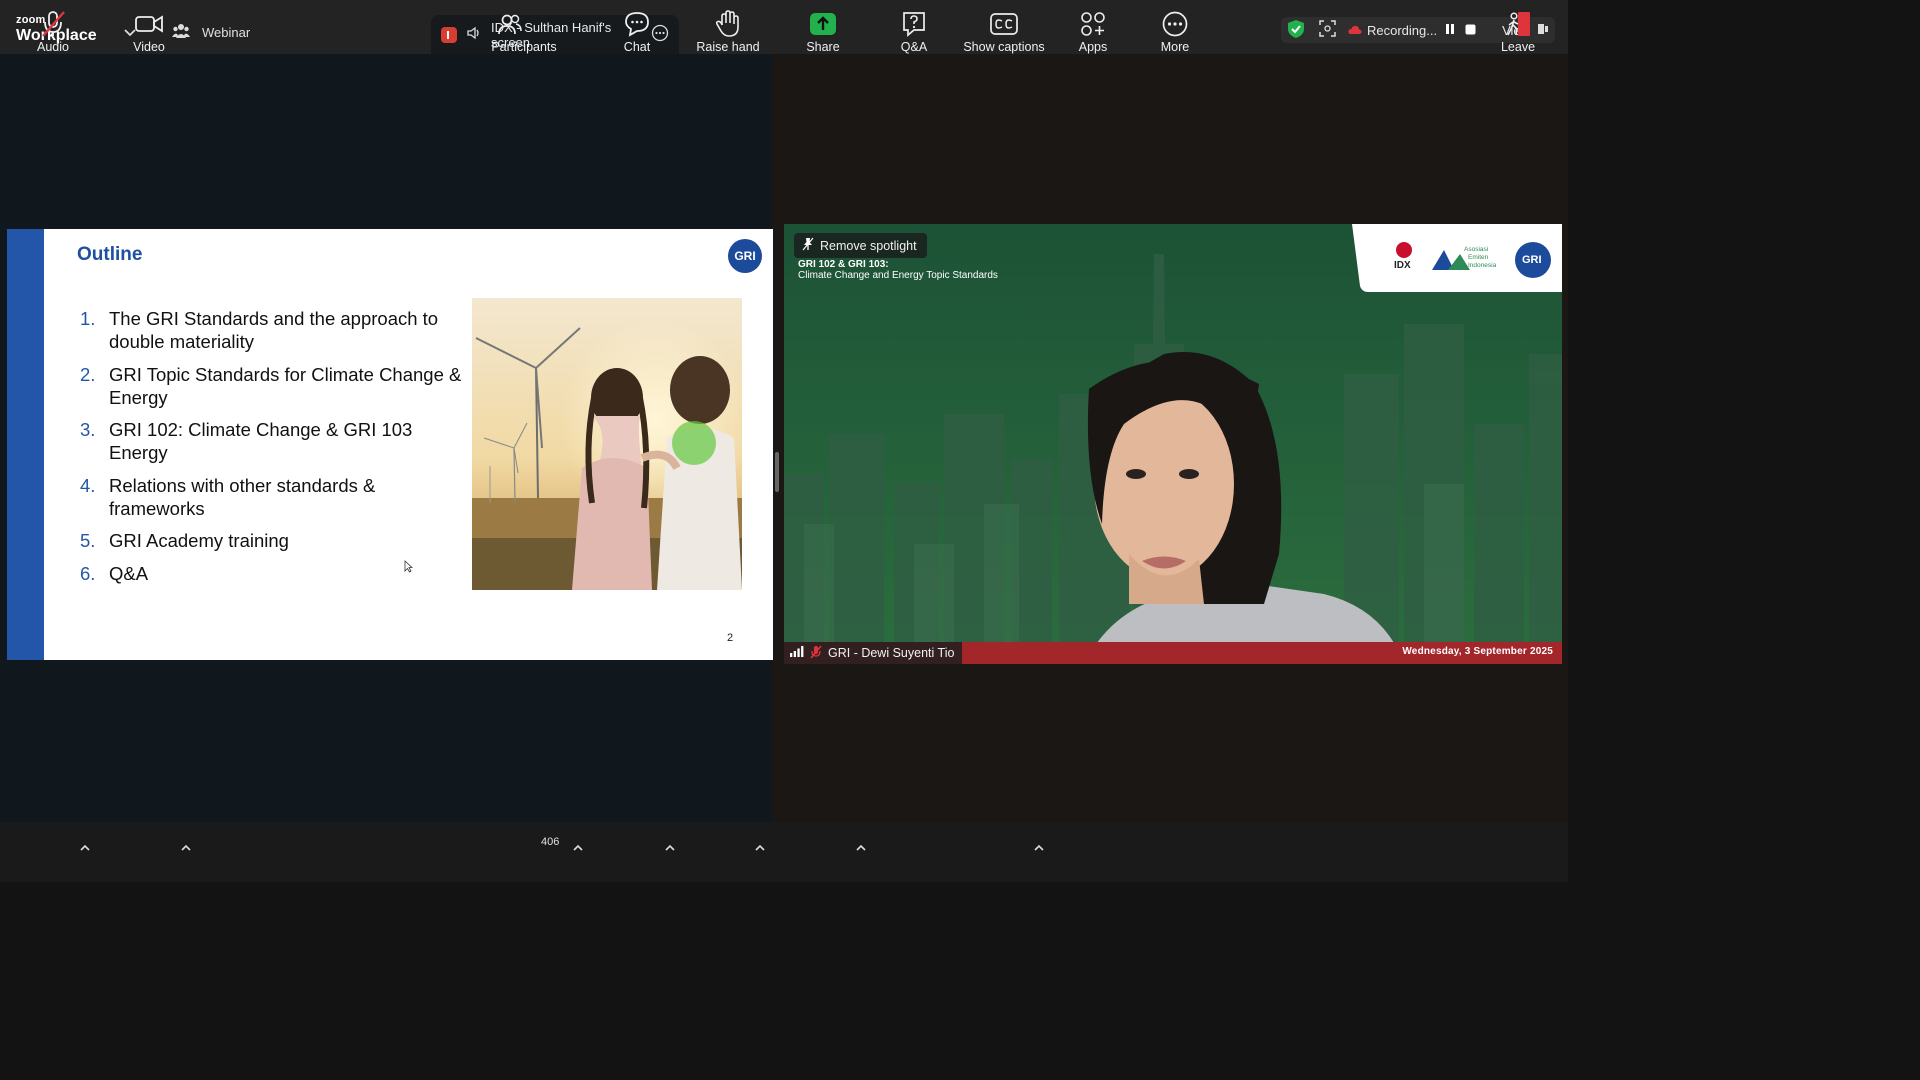 This screenshot has width=1920, height=1080. I want to click on chat-button: Chat, so click(637, 30).